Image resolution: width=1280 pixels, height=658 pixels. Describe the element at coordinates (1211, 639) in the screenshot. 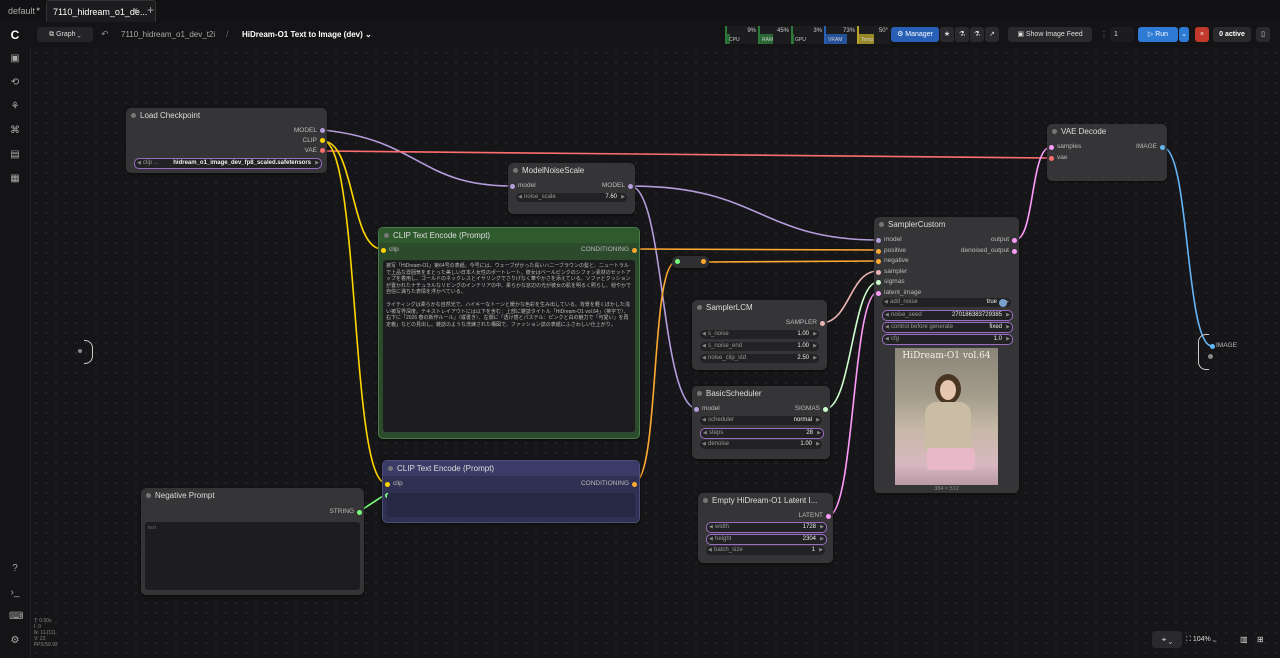

I see `zoom-control: ⛶ 104% ⌄` at that location.